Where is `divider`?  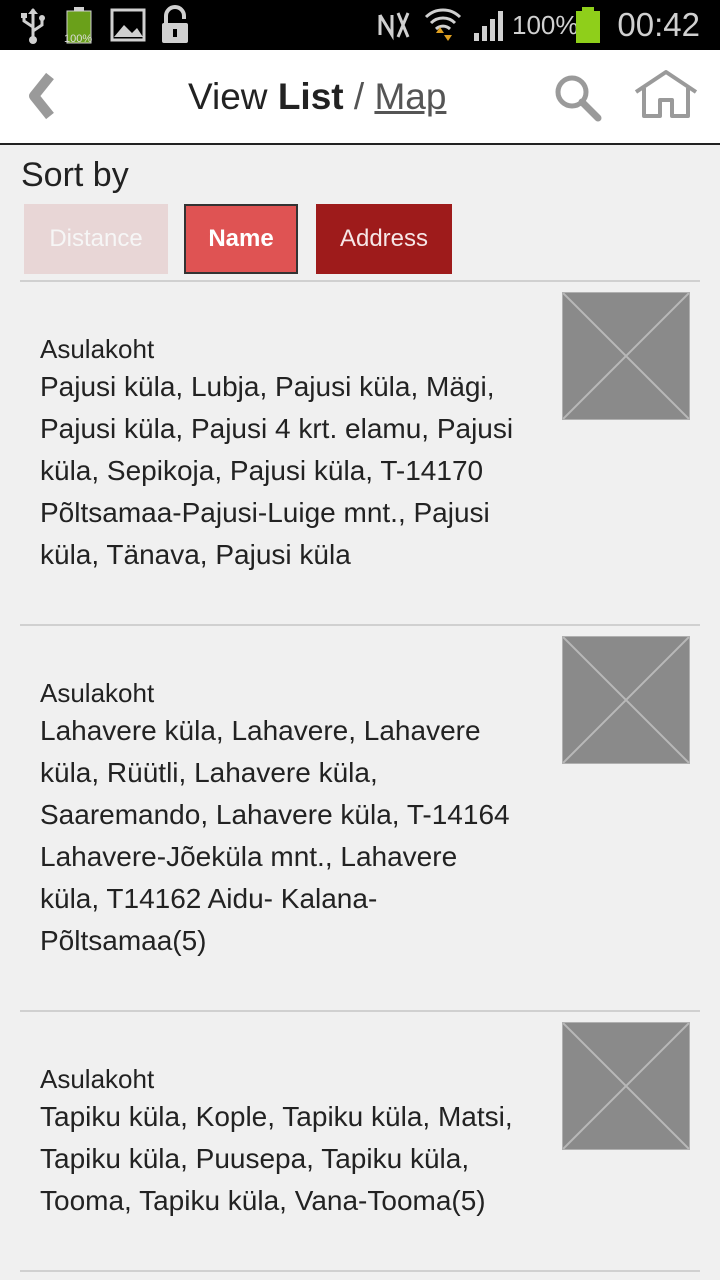 divider is located at coordinates (360, 1271).